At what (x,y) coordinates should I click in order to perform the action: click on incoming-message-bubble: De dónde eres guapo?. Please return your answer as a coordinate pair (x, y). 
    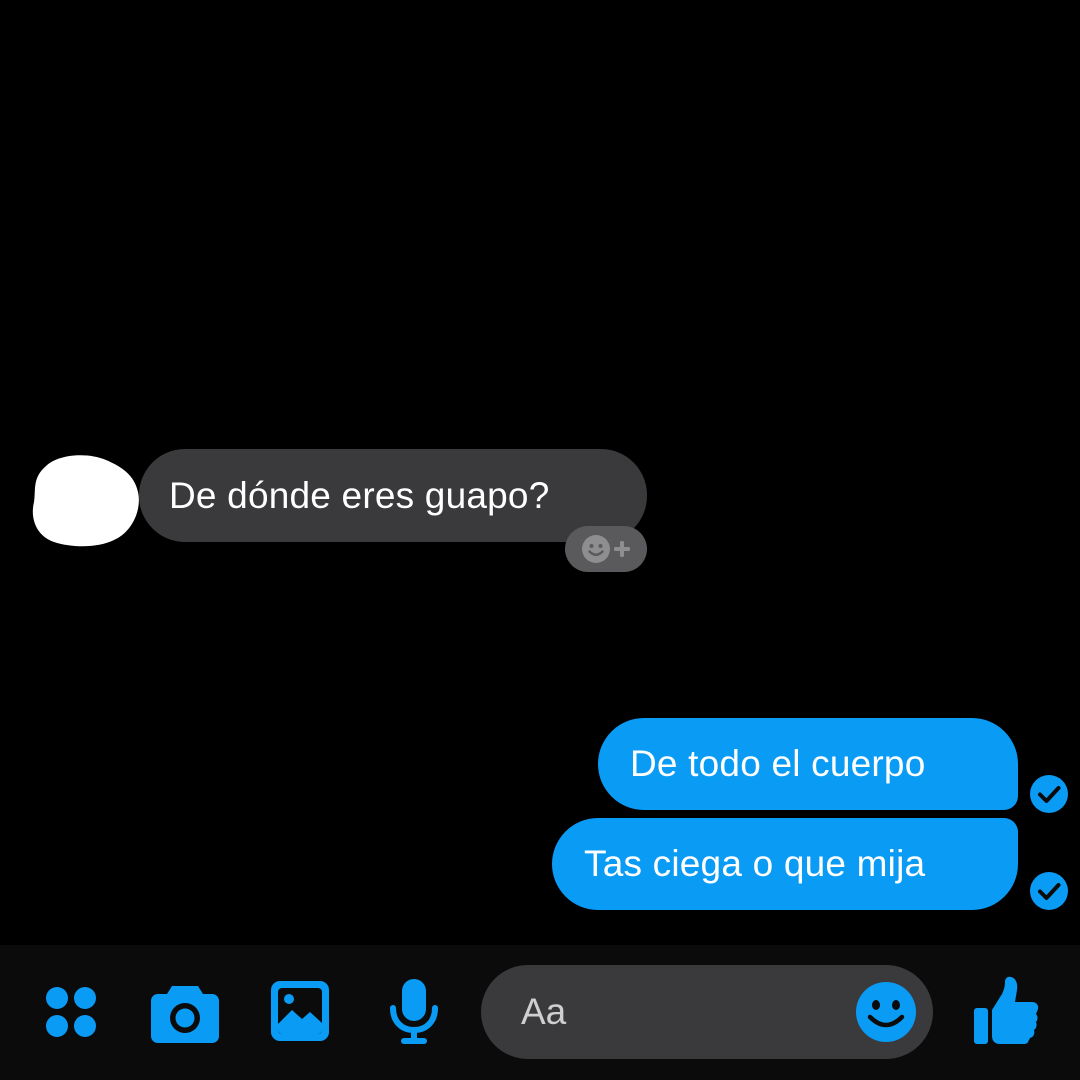
    Looking at the image, I should click on (393, 495).